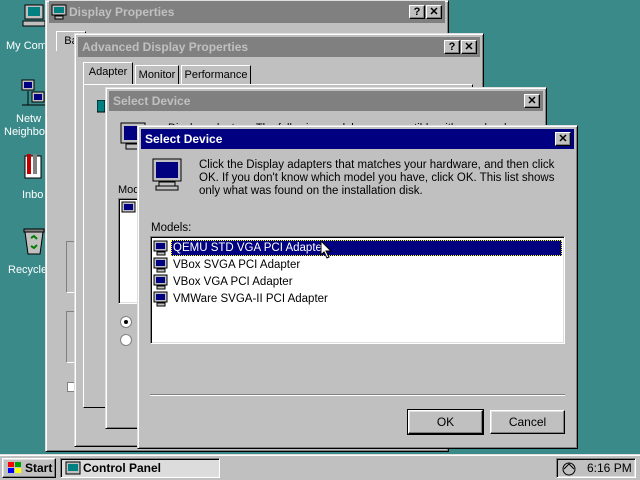 This screenshot has width=640, height=480. What do you see at coordinates (122, 468) in the screenshot?
I see `task-label: Control Panel` at bounding box center [122, 468].